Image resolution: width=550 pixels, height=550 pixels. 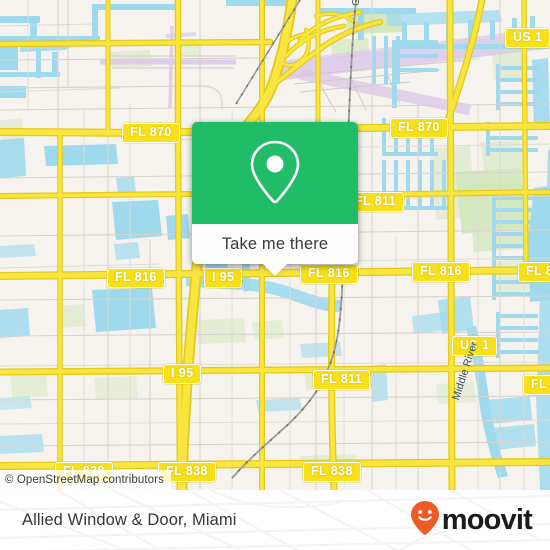 I want to click on map-attribution: © OpenStreetMap contributors, so click(x=85, y=480).